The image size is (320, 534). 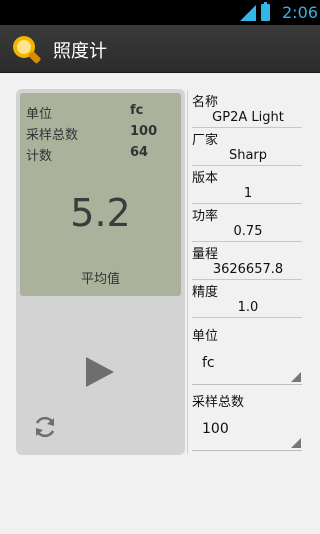 I want to click on lcd-reading: 5.2, so click(x=100, y=213).